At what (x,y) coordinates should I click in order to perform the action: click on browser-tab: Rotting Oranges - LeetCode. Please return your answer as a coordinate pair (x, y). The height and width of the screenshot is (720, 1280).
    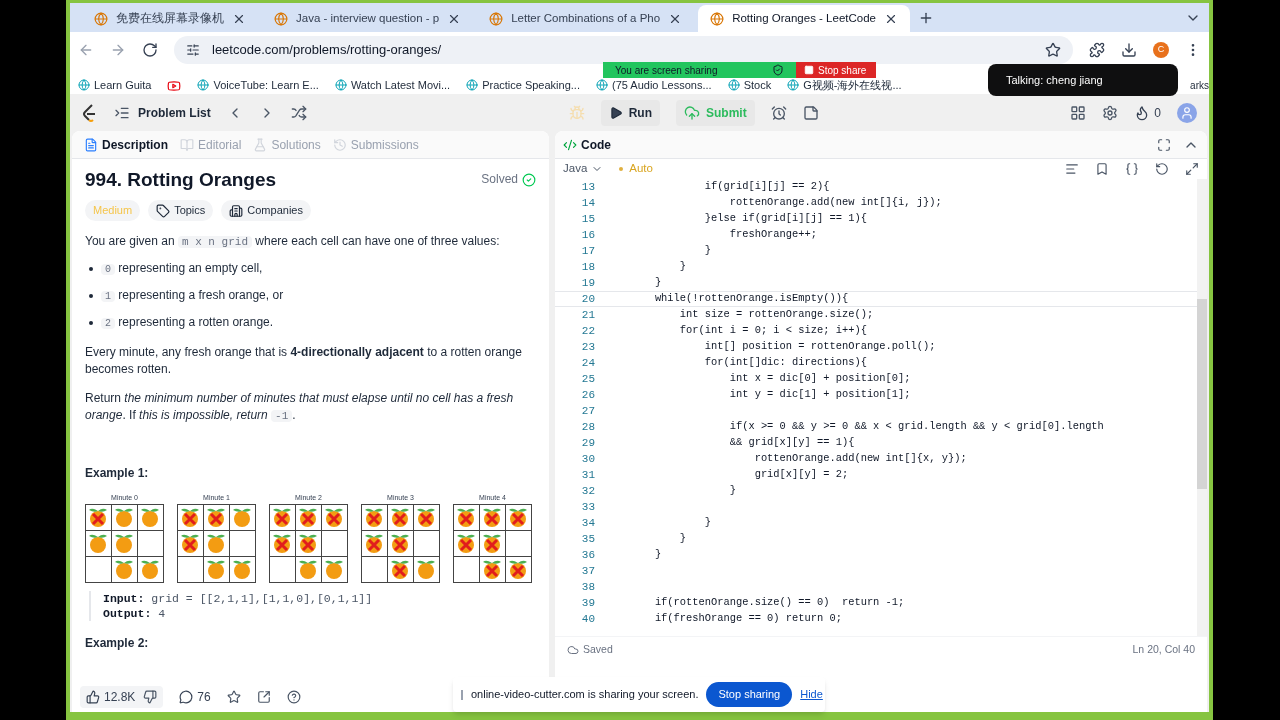
    Looking at the image, I should click on (804, 18).